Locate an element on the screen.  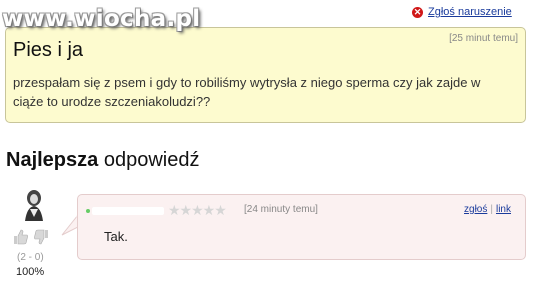
thumb-down-icon is located at coordinates (41, 237).